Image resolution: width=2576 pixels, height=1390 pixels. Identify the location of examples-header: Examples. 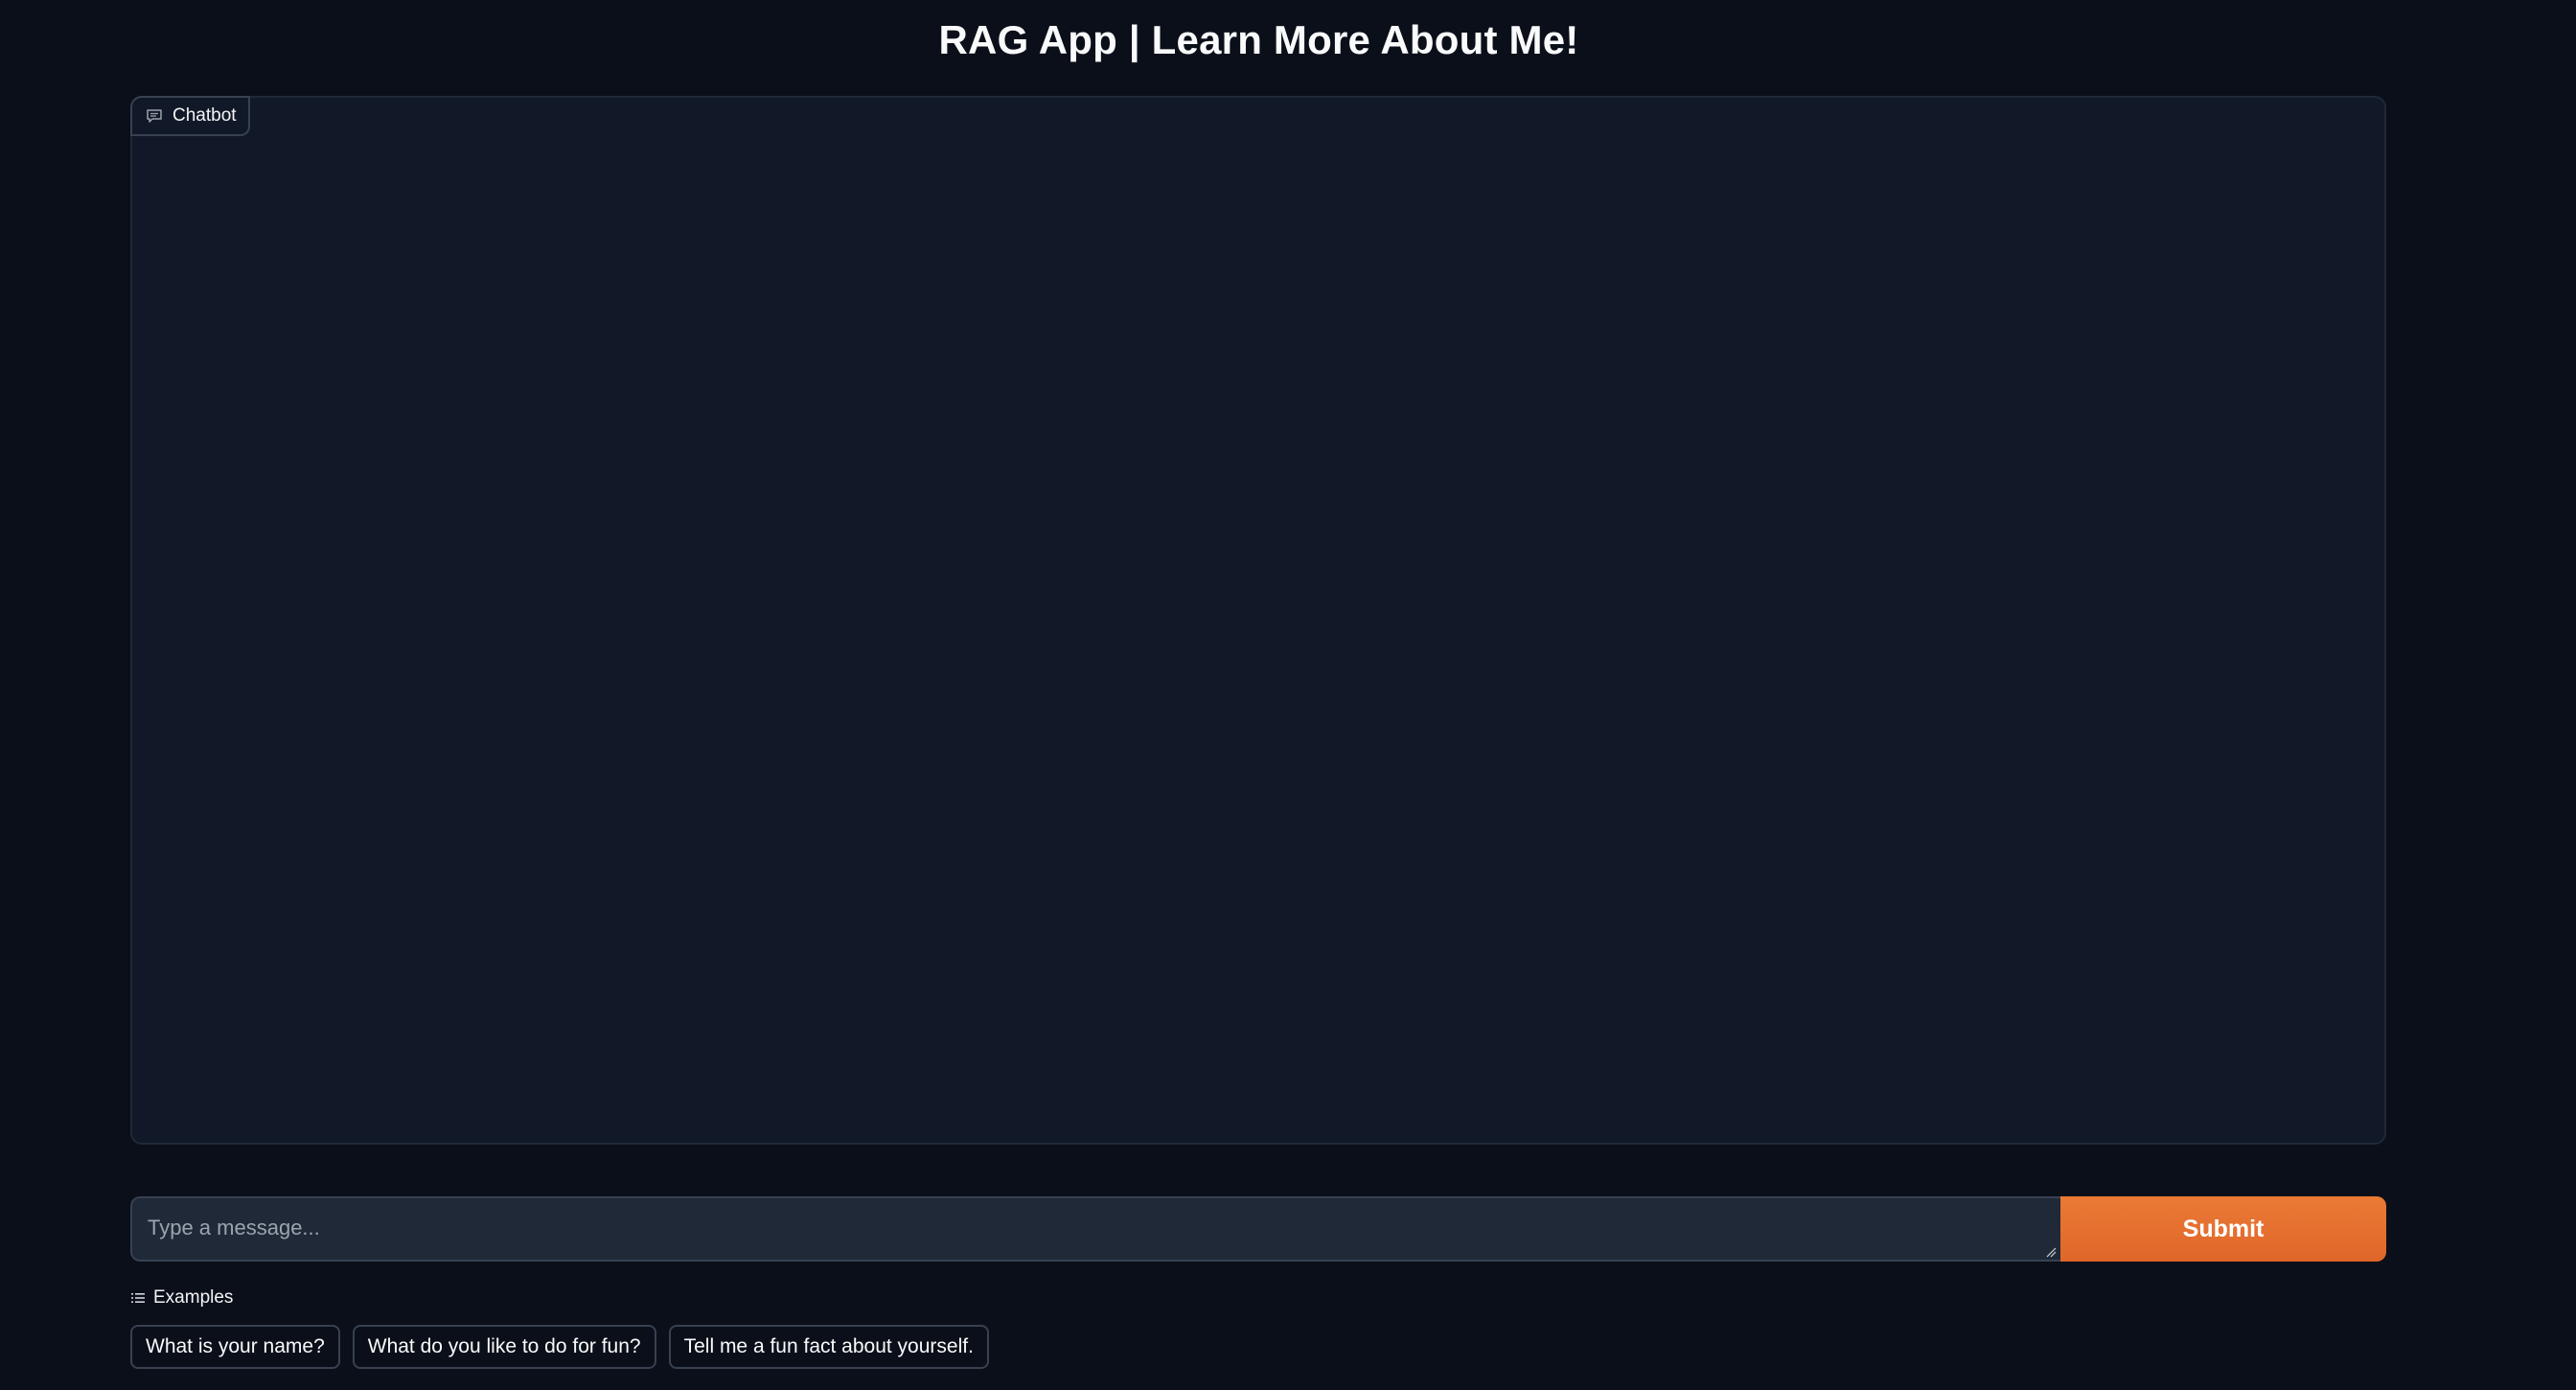
(181, 1298).